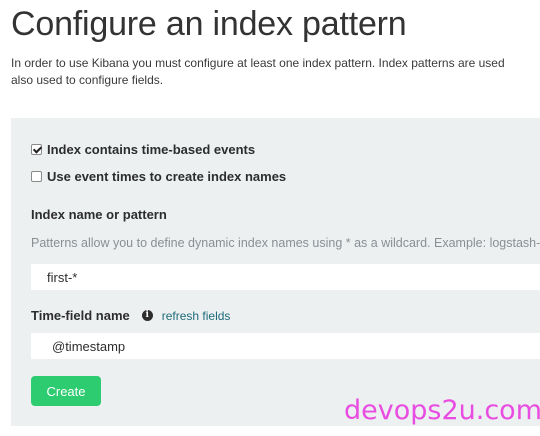 This screenshot has height=436, width=540. I want to click on event-times-row: Use event times to create index names, so click(158, 176).